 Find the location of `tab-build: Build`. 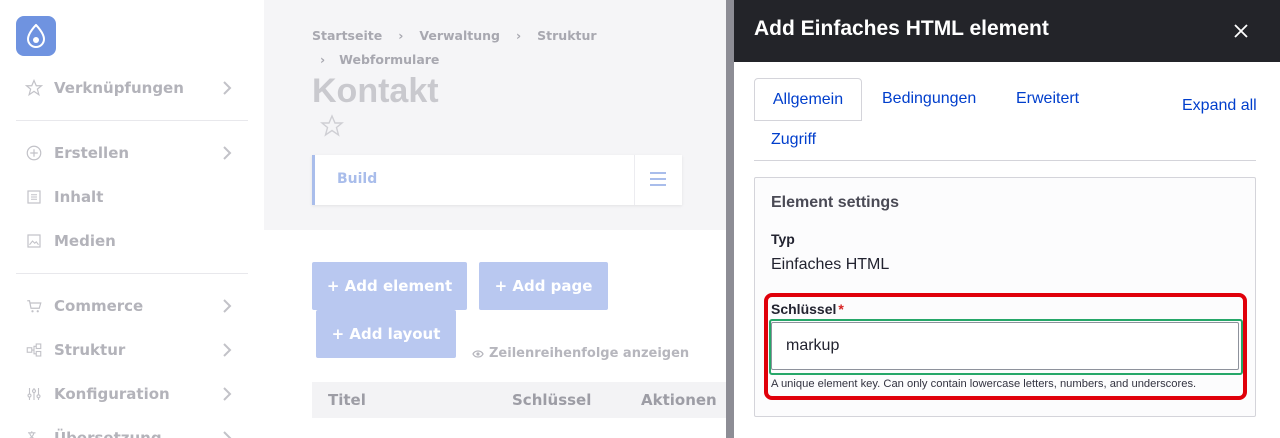

tab-build: Build is located at coordinates (357, 179).